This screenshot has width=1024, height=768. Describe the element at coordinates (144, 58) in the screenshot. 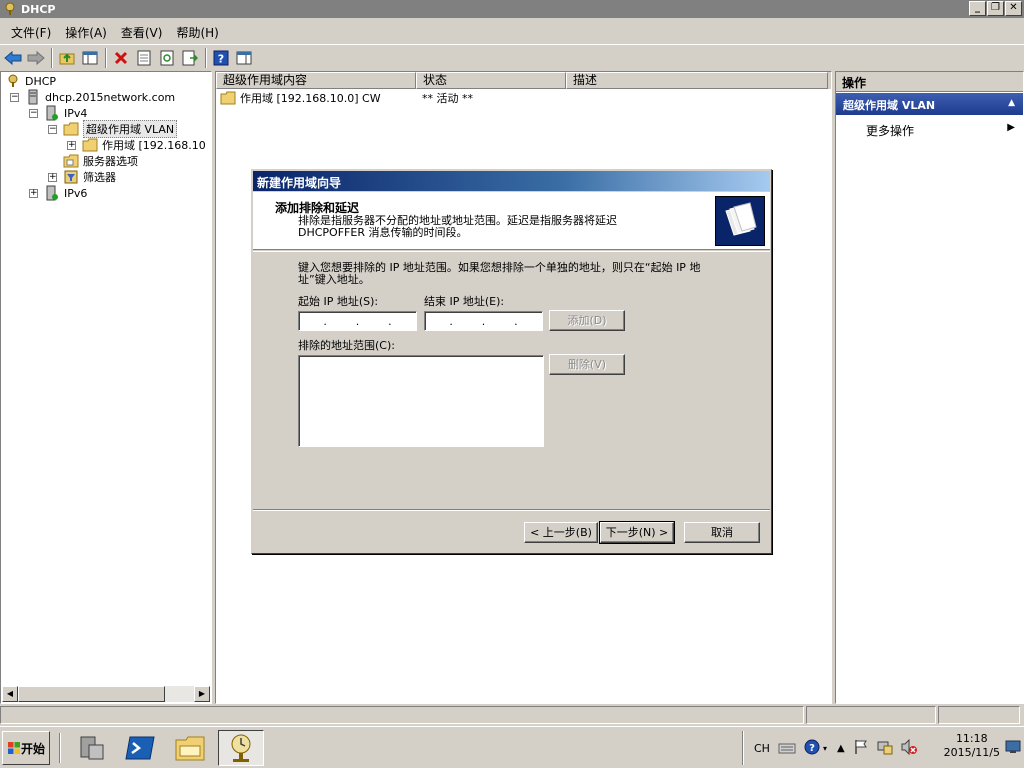

I see `properties-icon` at that location.